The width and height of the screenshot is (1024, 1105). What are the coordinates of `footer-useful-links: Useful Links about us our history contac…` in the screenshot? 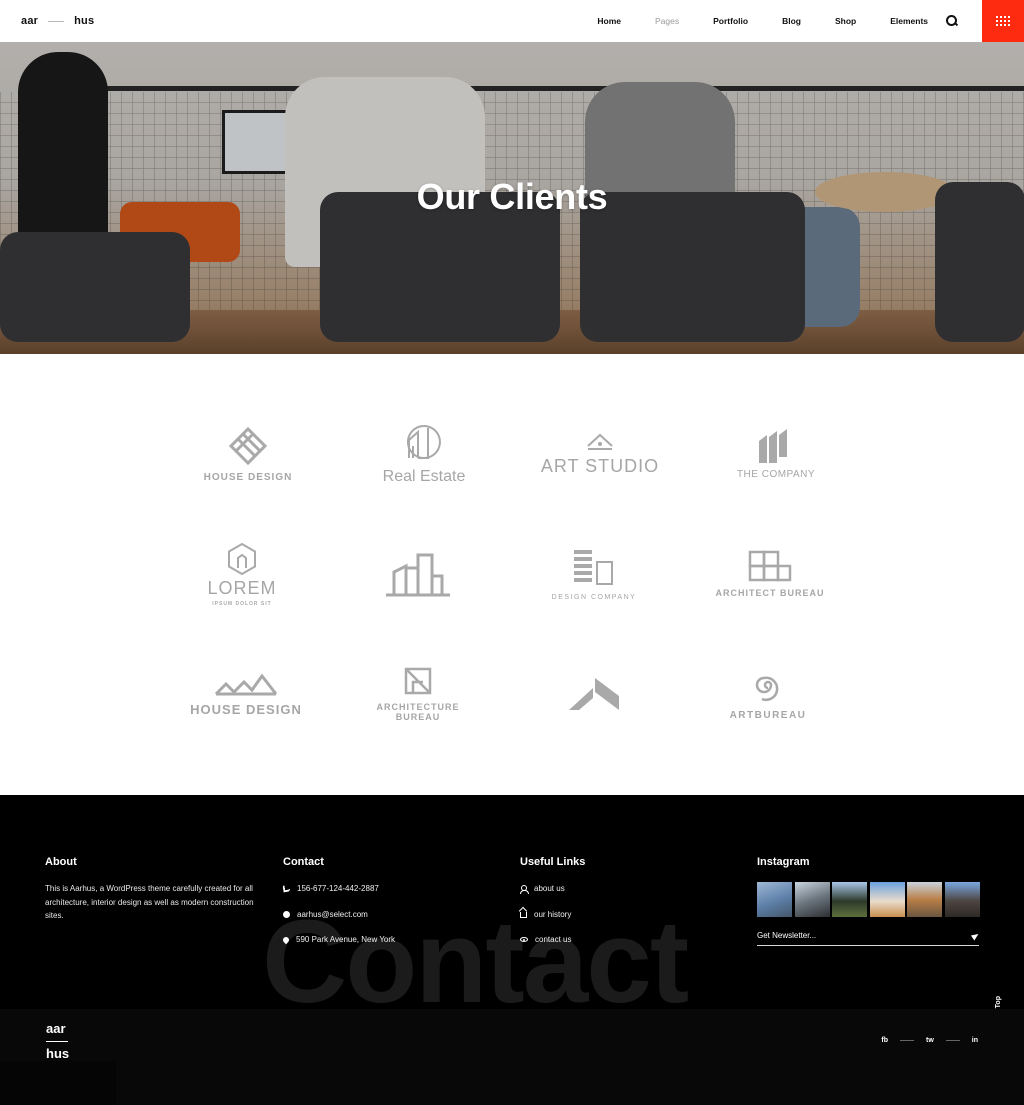 It's located at (630, 907).